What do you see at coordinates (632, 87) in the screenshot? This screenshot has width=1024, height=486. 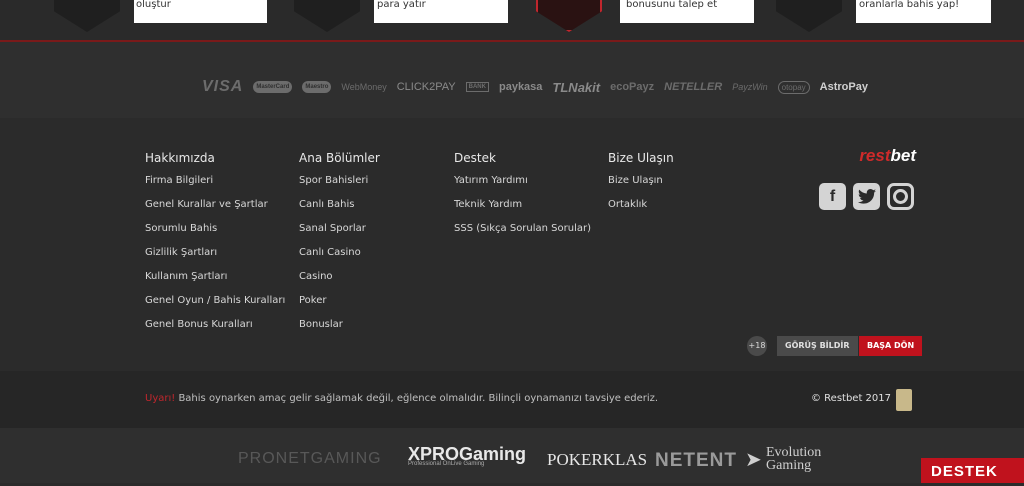 I see `ecopayz-logo: ecoPayz` at bounding box center [632, 87].